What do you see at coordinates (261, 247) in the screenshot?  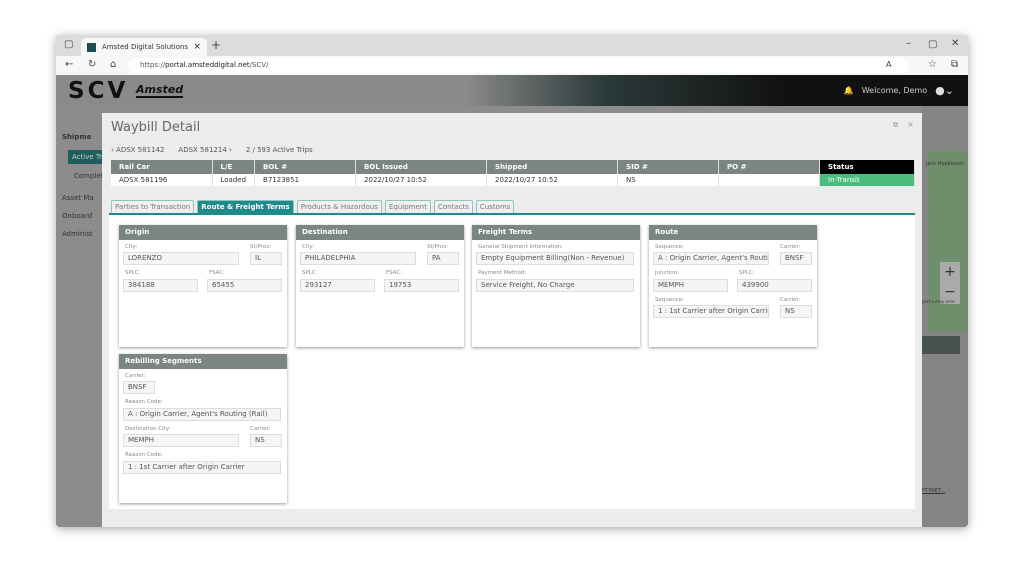 I see `label: St/Prov:` at bounding box center [261, 247].